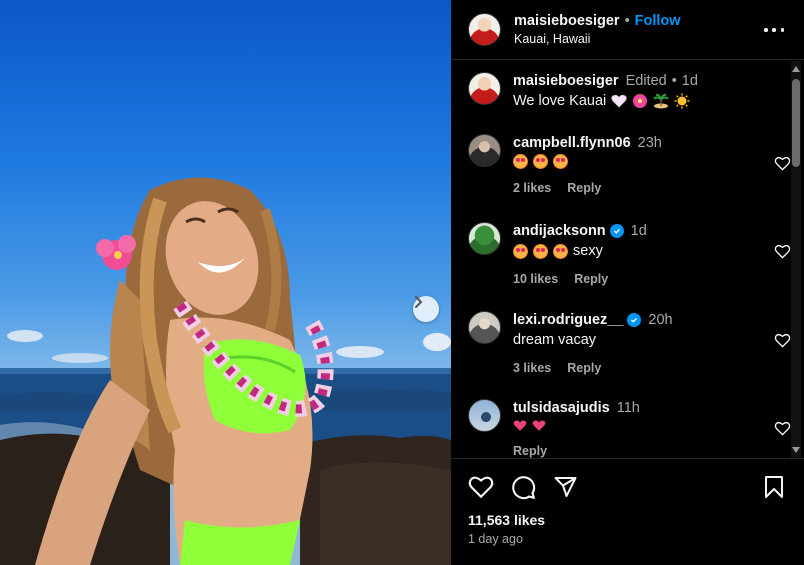  Describe the element at coordinates (628, 408) in the screenshot. I see `comment-time: 11h` at that location.